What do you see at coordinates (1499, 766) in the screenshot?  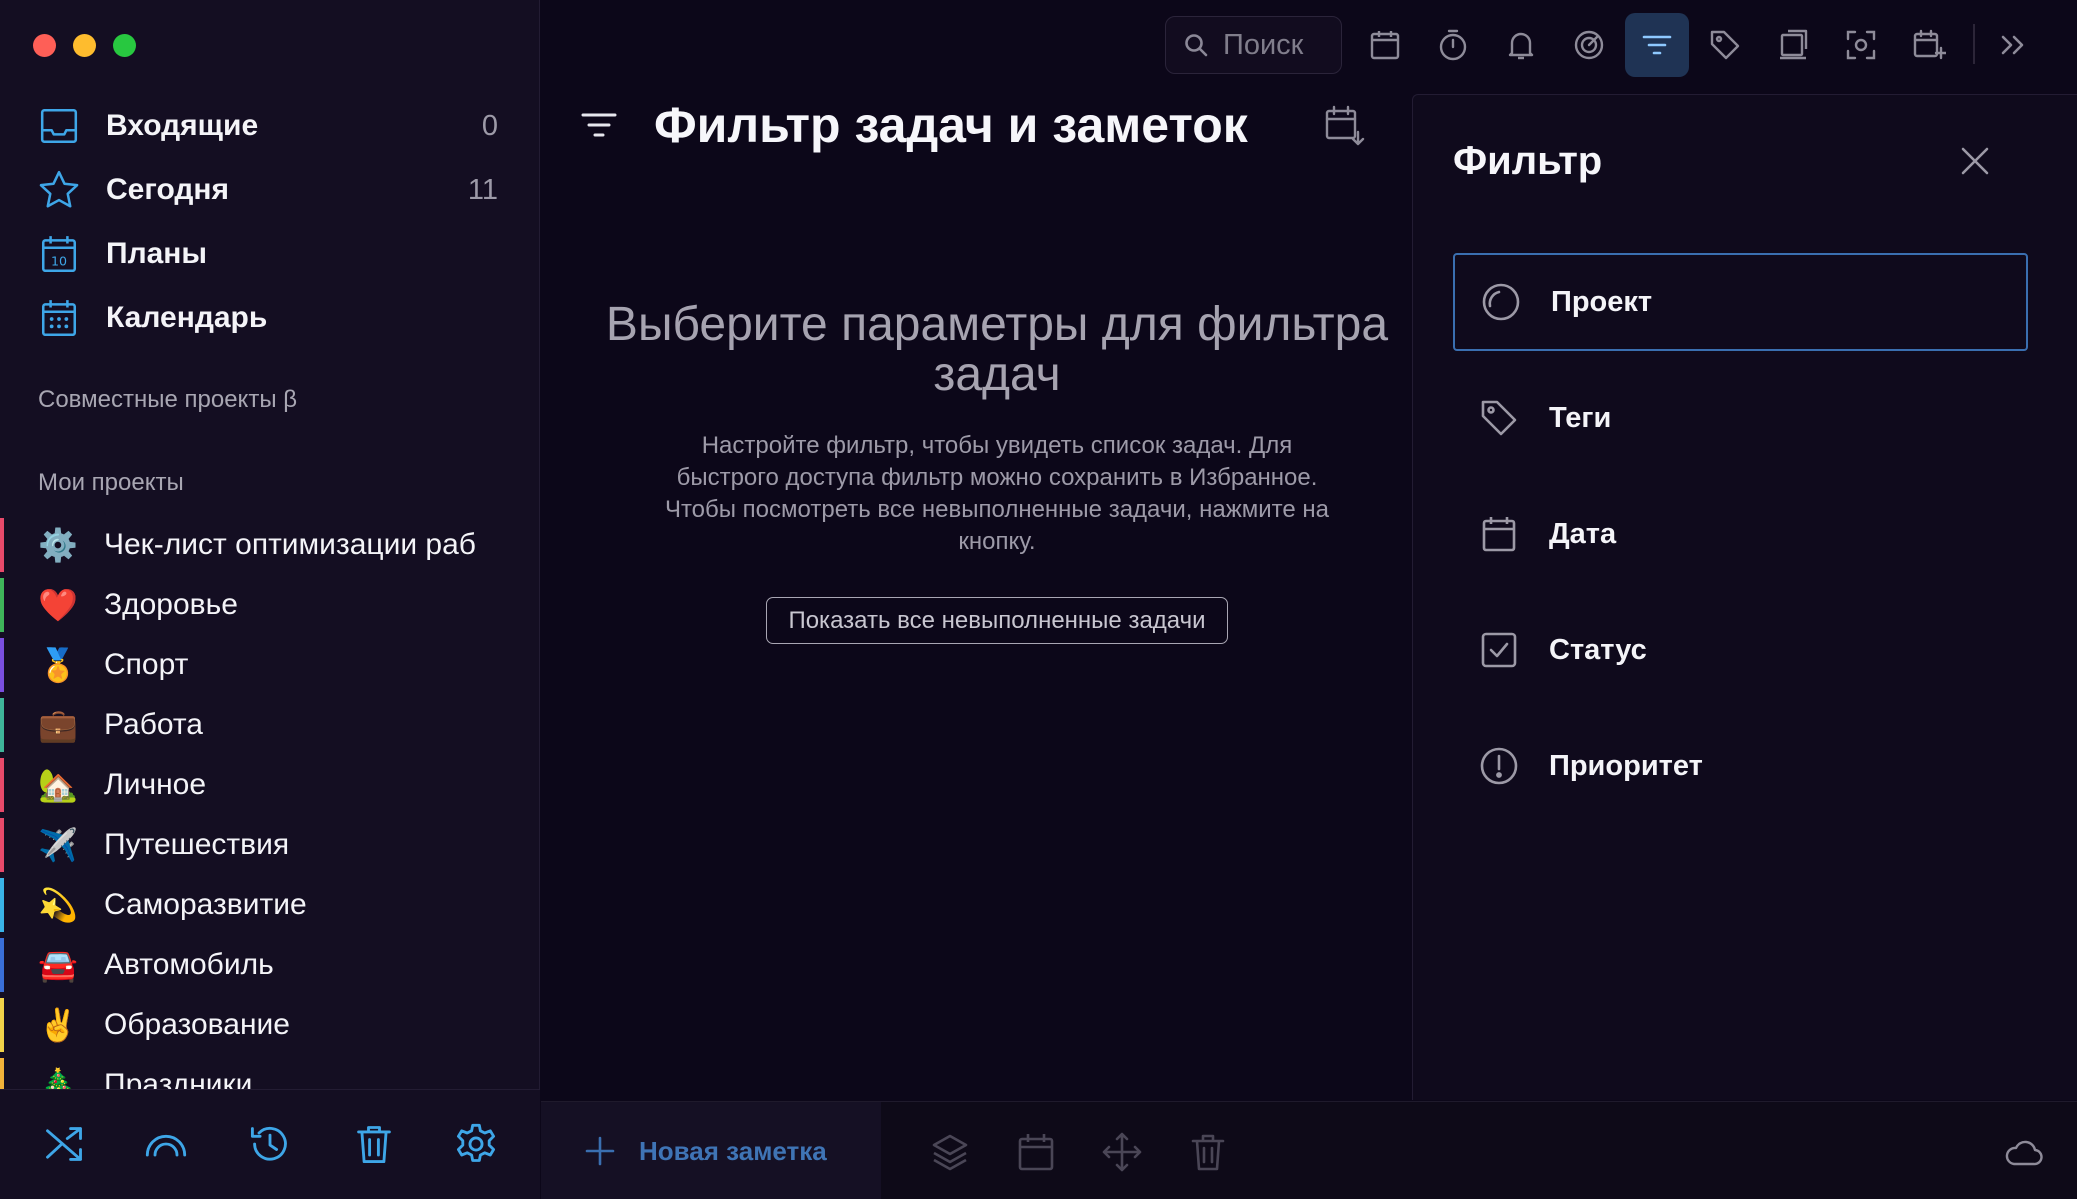 I see `priority-icon` at bounding box center [1499, 766].